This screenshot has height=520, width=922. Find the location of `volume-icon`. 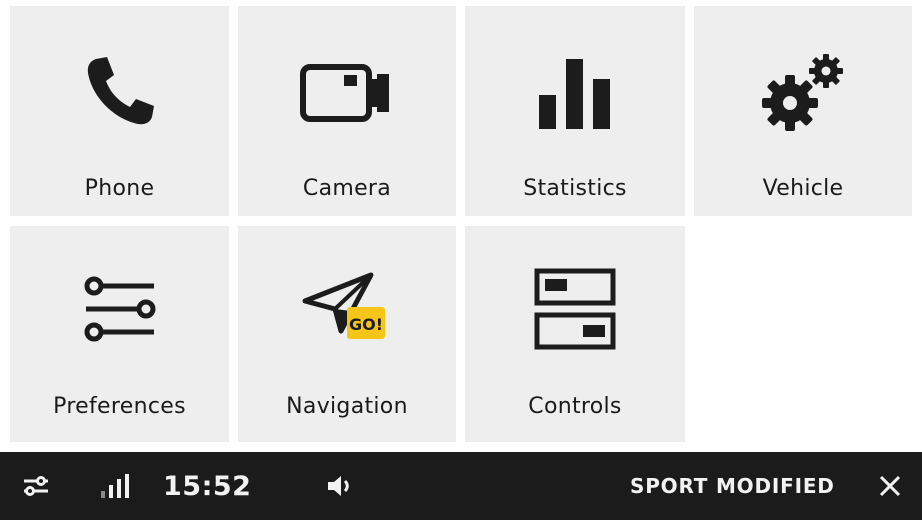

volume-icon is located at coordinates (341, 486).